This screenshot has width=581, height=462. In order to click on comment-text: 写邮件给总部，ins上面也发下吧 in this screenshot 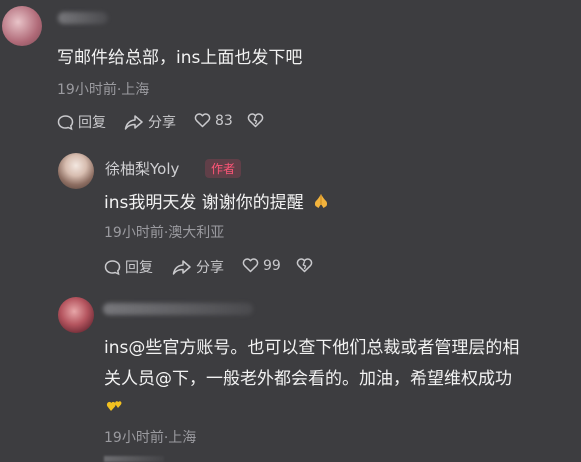, I will do `click(180, 58)`.